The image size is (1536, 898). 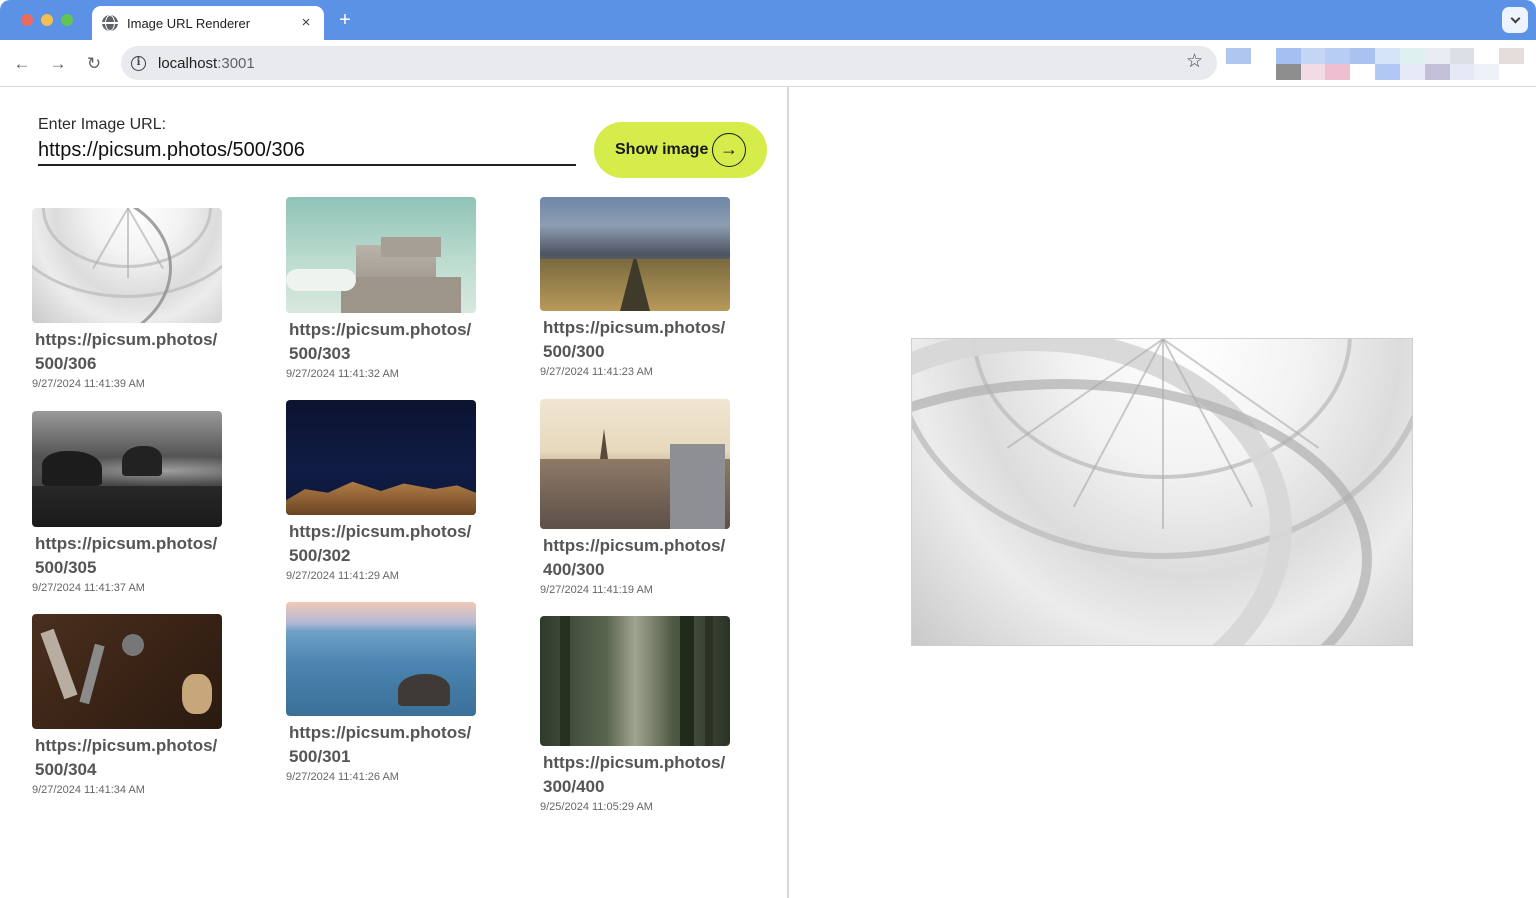 I want to click on arrow-right-icon: →, so click(x=729, y=150).